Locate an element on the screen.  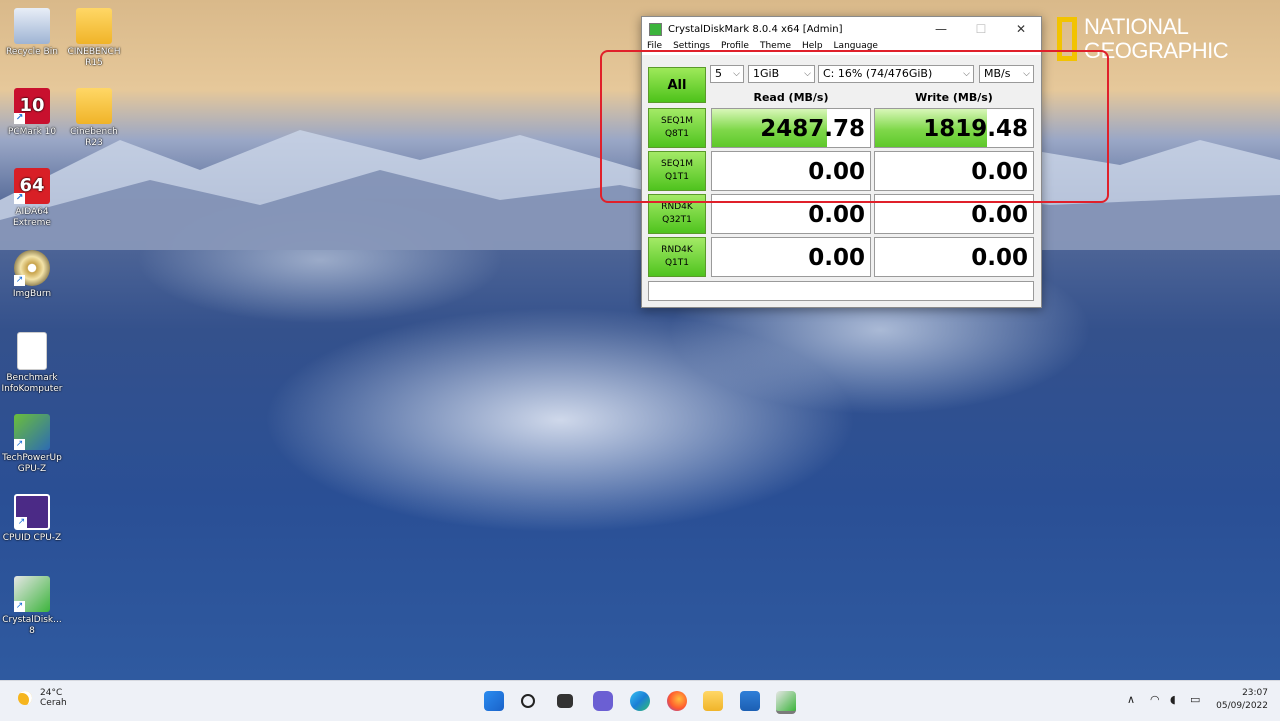
desktop-icon-cinebench-r15: CINEBENCH R15 is located at coordinates (94, 38).